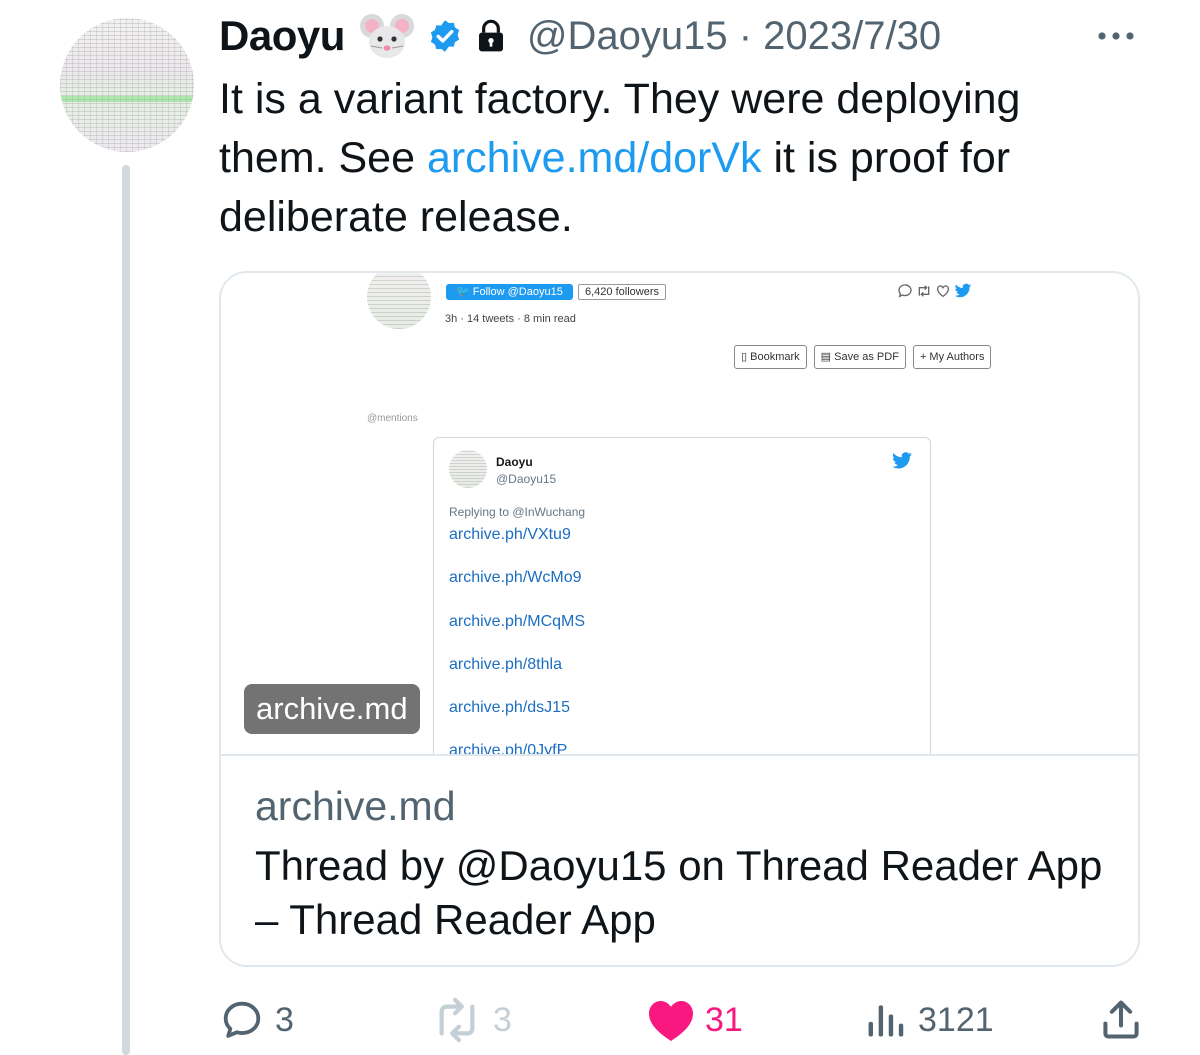 This screenshot has height=1055, width=1200. Describe the element at coordinates (724, 1019) in the screenshot. I see `like-count: 31` at that location.